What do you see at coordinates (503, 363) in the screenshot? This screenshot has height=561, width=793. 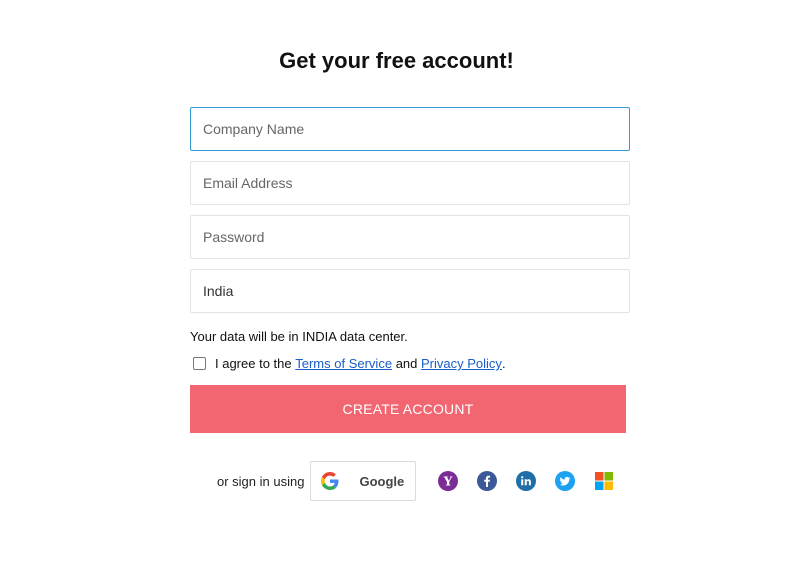 I see `period-text: .` at bounding box center [503, 363].